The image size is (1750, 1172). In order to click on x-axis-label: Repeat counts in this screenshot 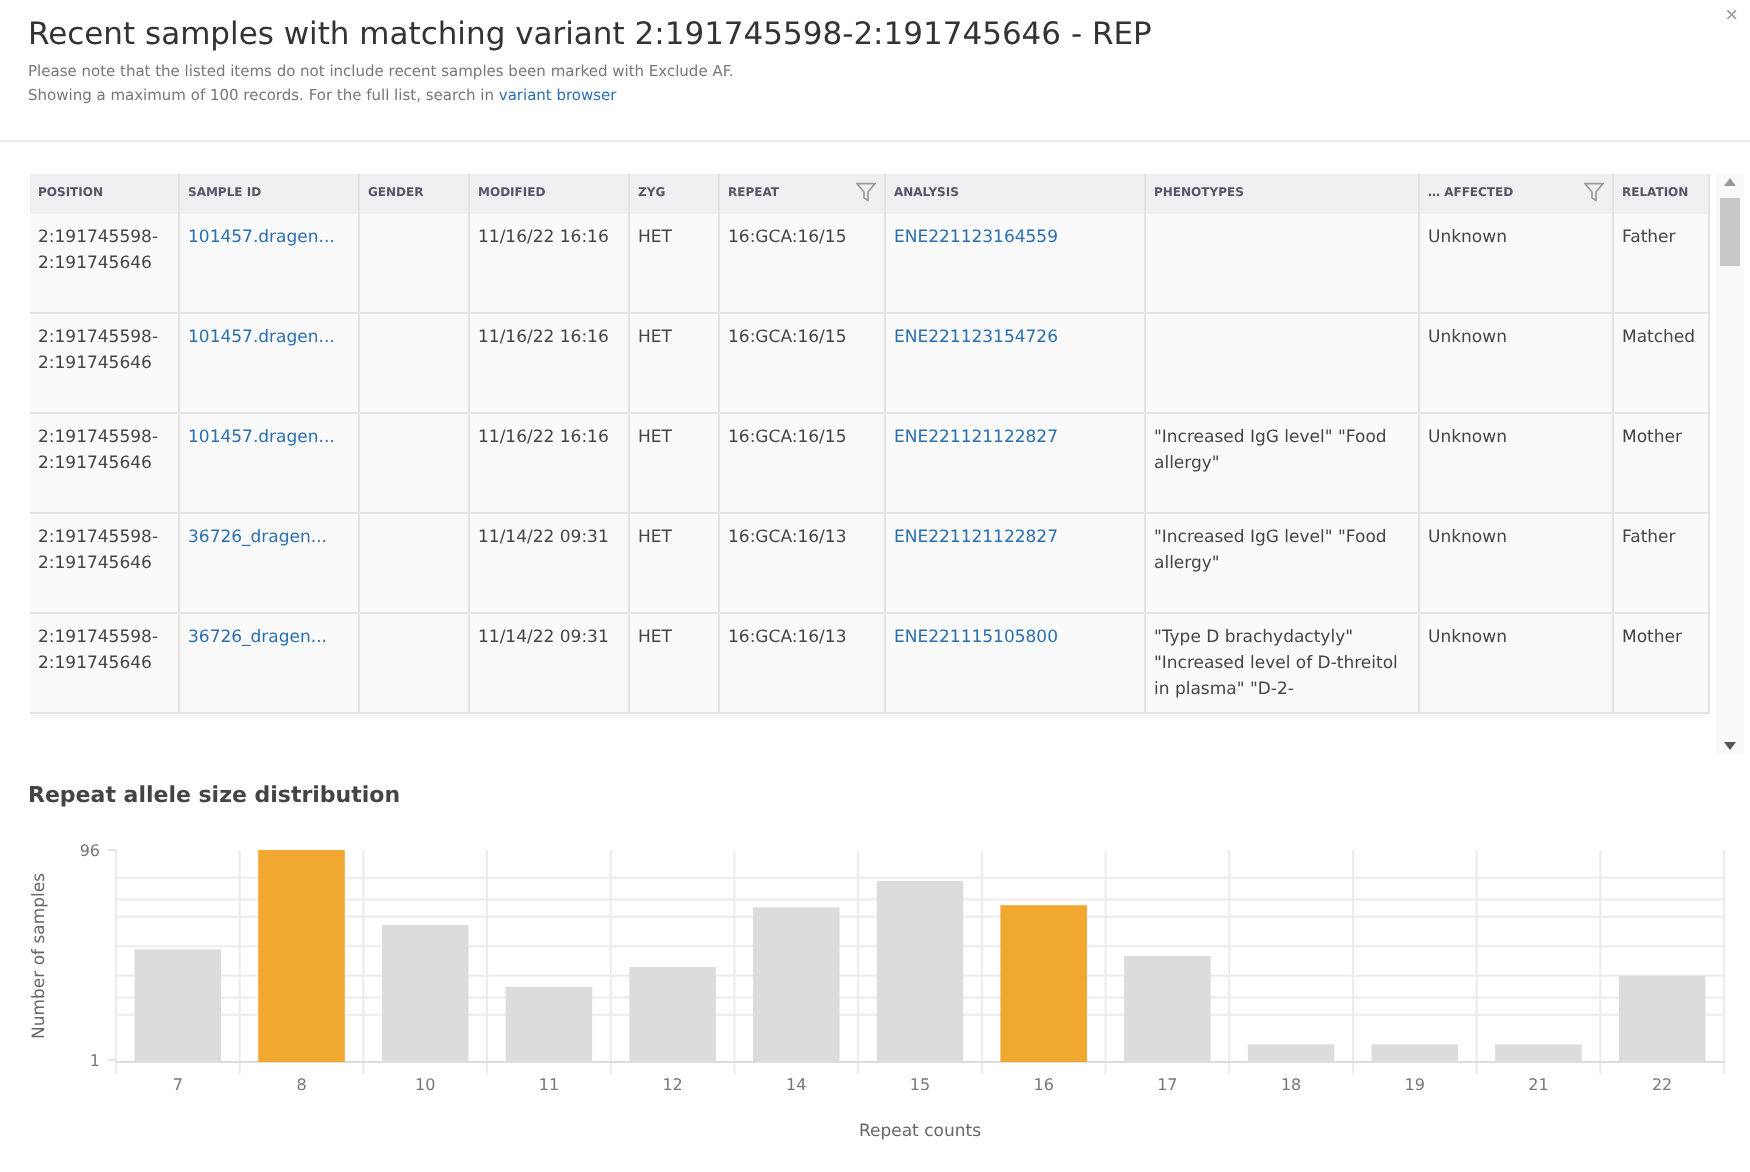, I will do `click(920, 1132)`.